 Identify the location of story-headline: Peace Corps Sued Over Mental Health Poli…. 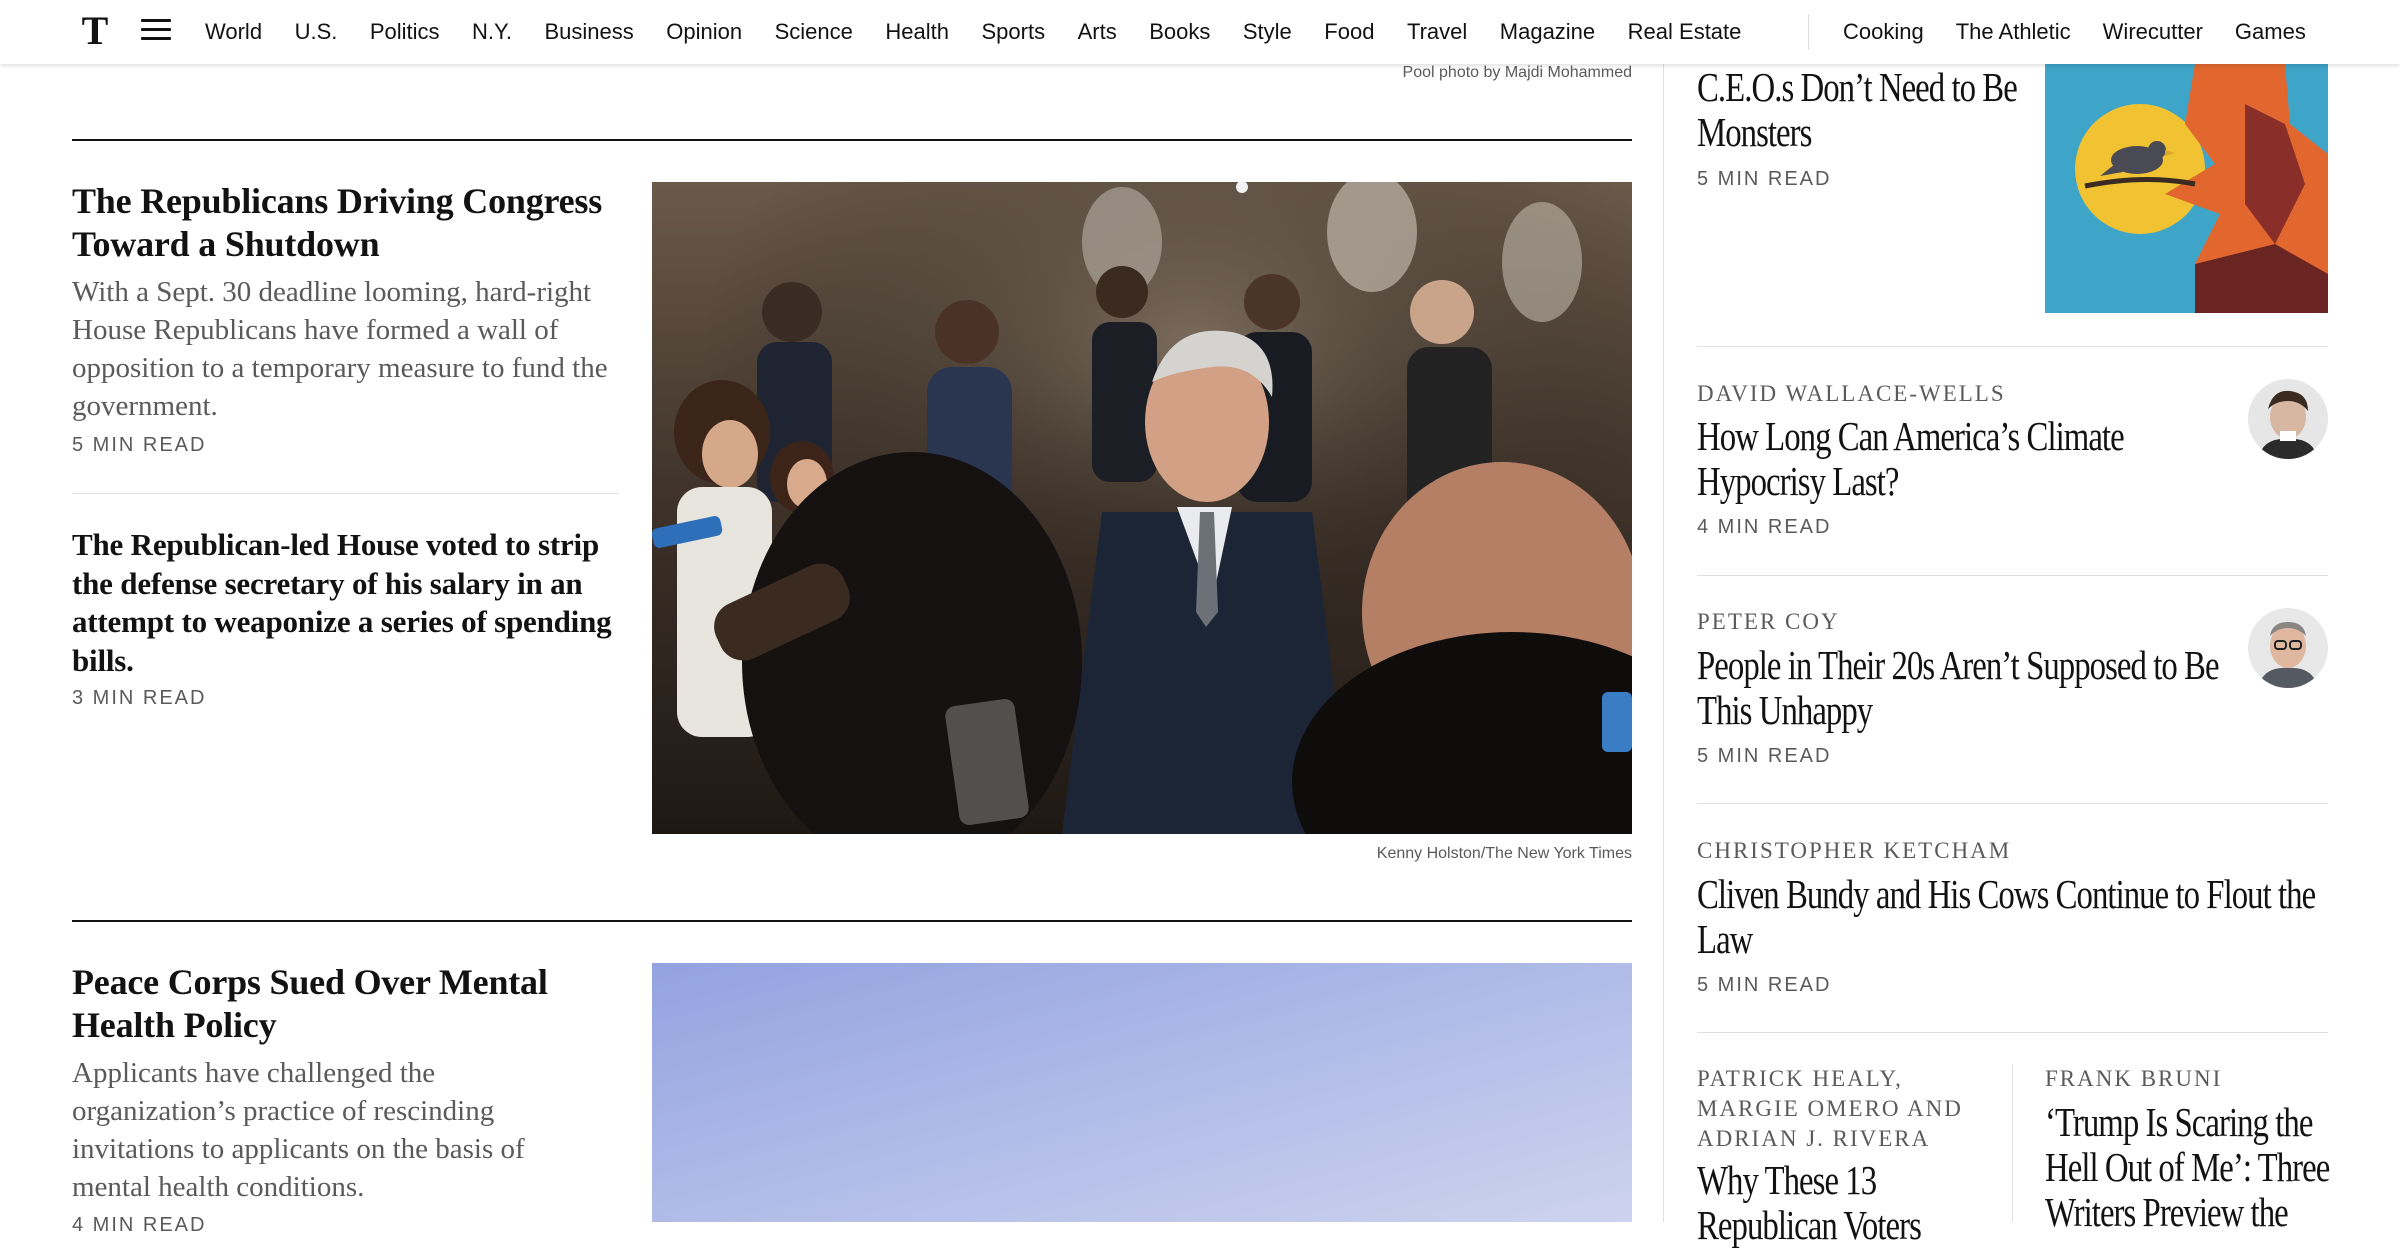
(352, 1004).